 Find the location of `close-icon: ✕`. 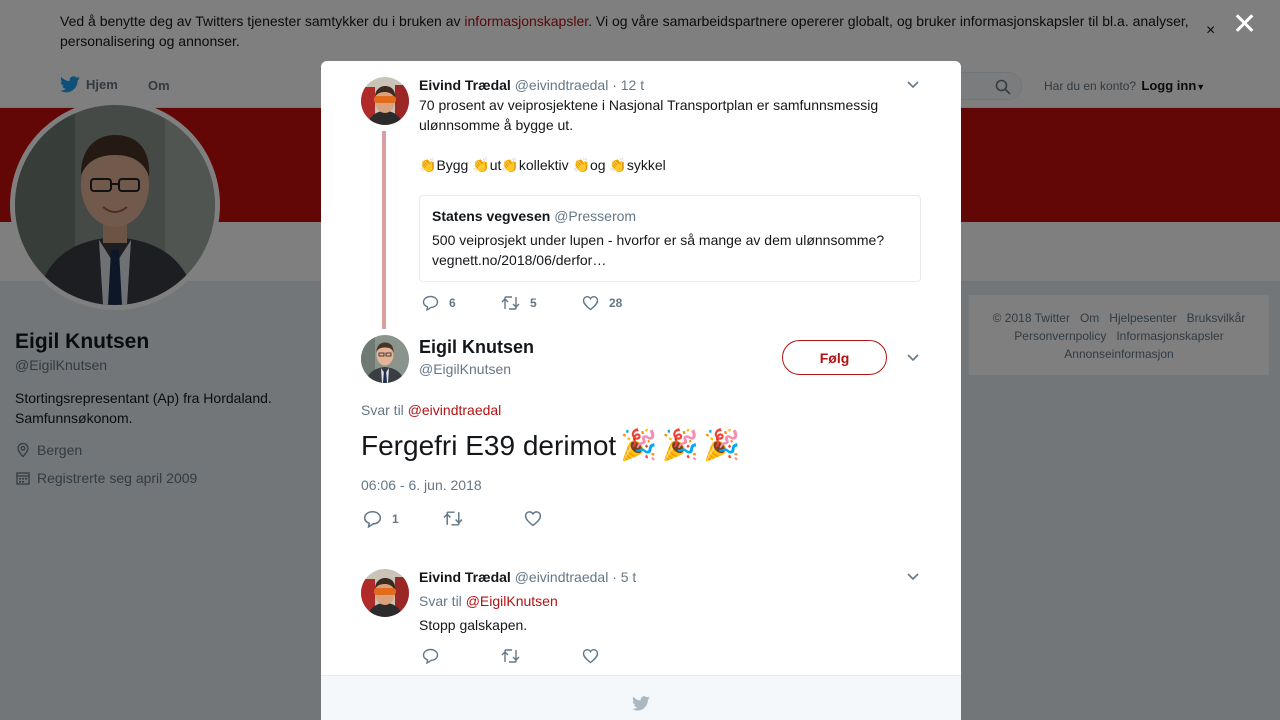

close-icon: ✕ is located at coordinates (1244, 25).